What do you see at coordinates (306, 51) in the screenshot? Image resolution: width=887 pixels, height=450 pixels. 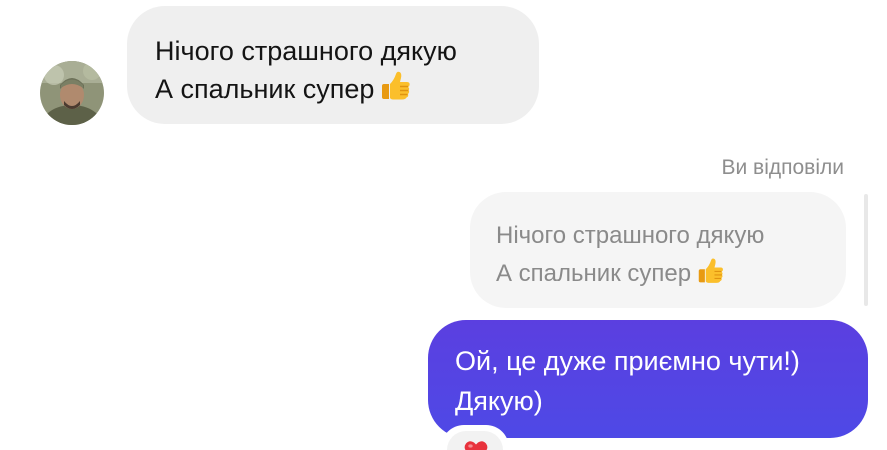 I see `incoming-message-line-1: Нічого страшного дякую` at bounding box center [306, 51].